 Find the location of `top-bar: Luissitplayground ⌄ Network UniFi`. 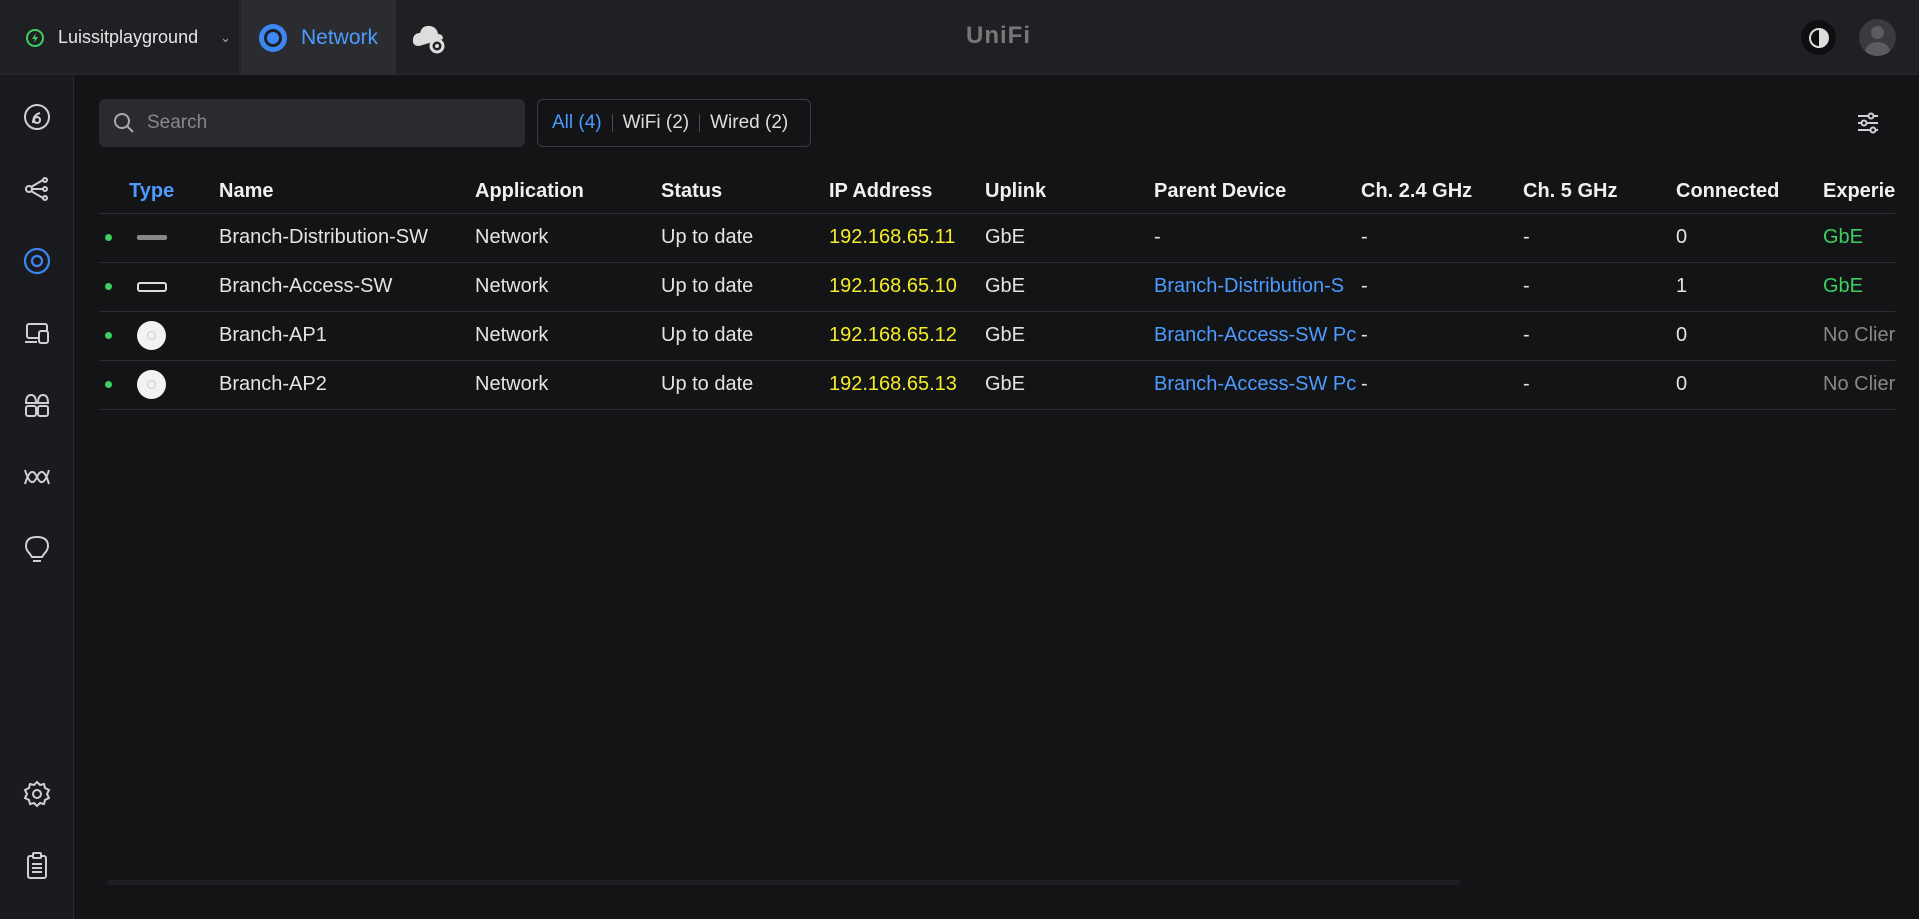

top-bar: Luissitplayground ⌄ Network UniFi is located at coordinates (959, 37).